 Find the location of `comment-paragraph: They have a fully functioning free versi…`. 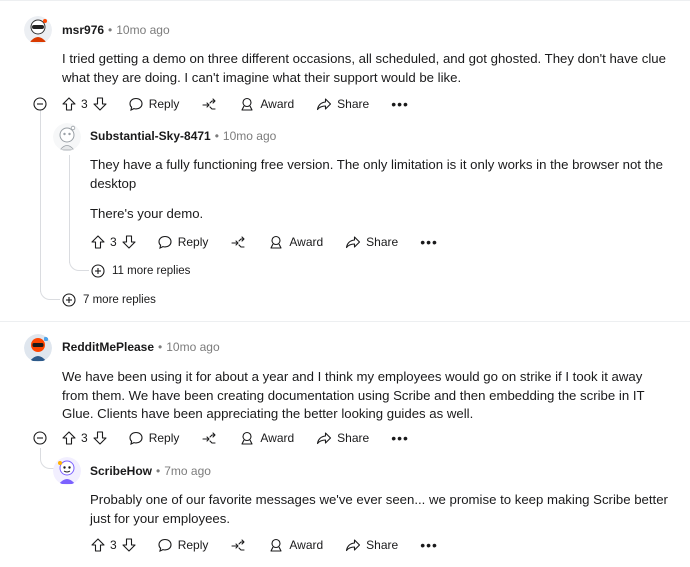

comment-paragraph: They have a fully functioning free versi… is located at coordinates (376, 174).